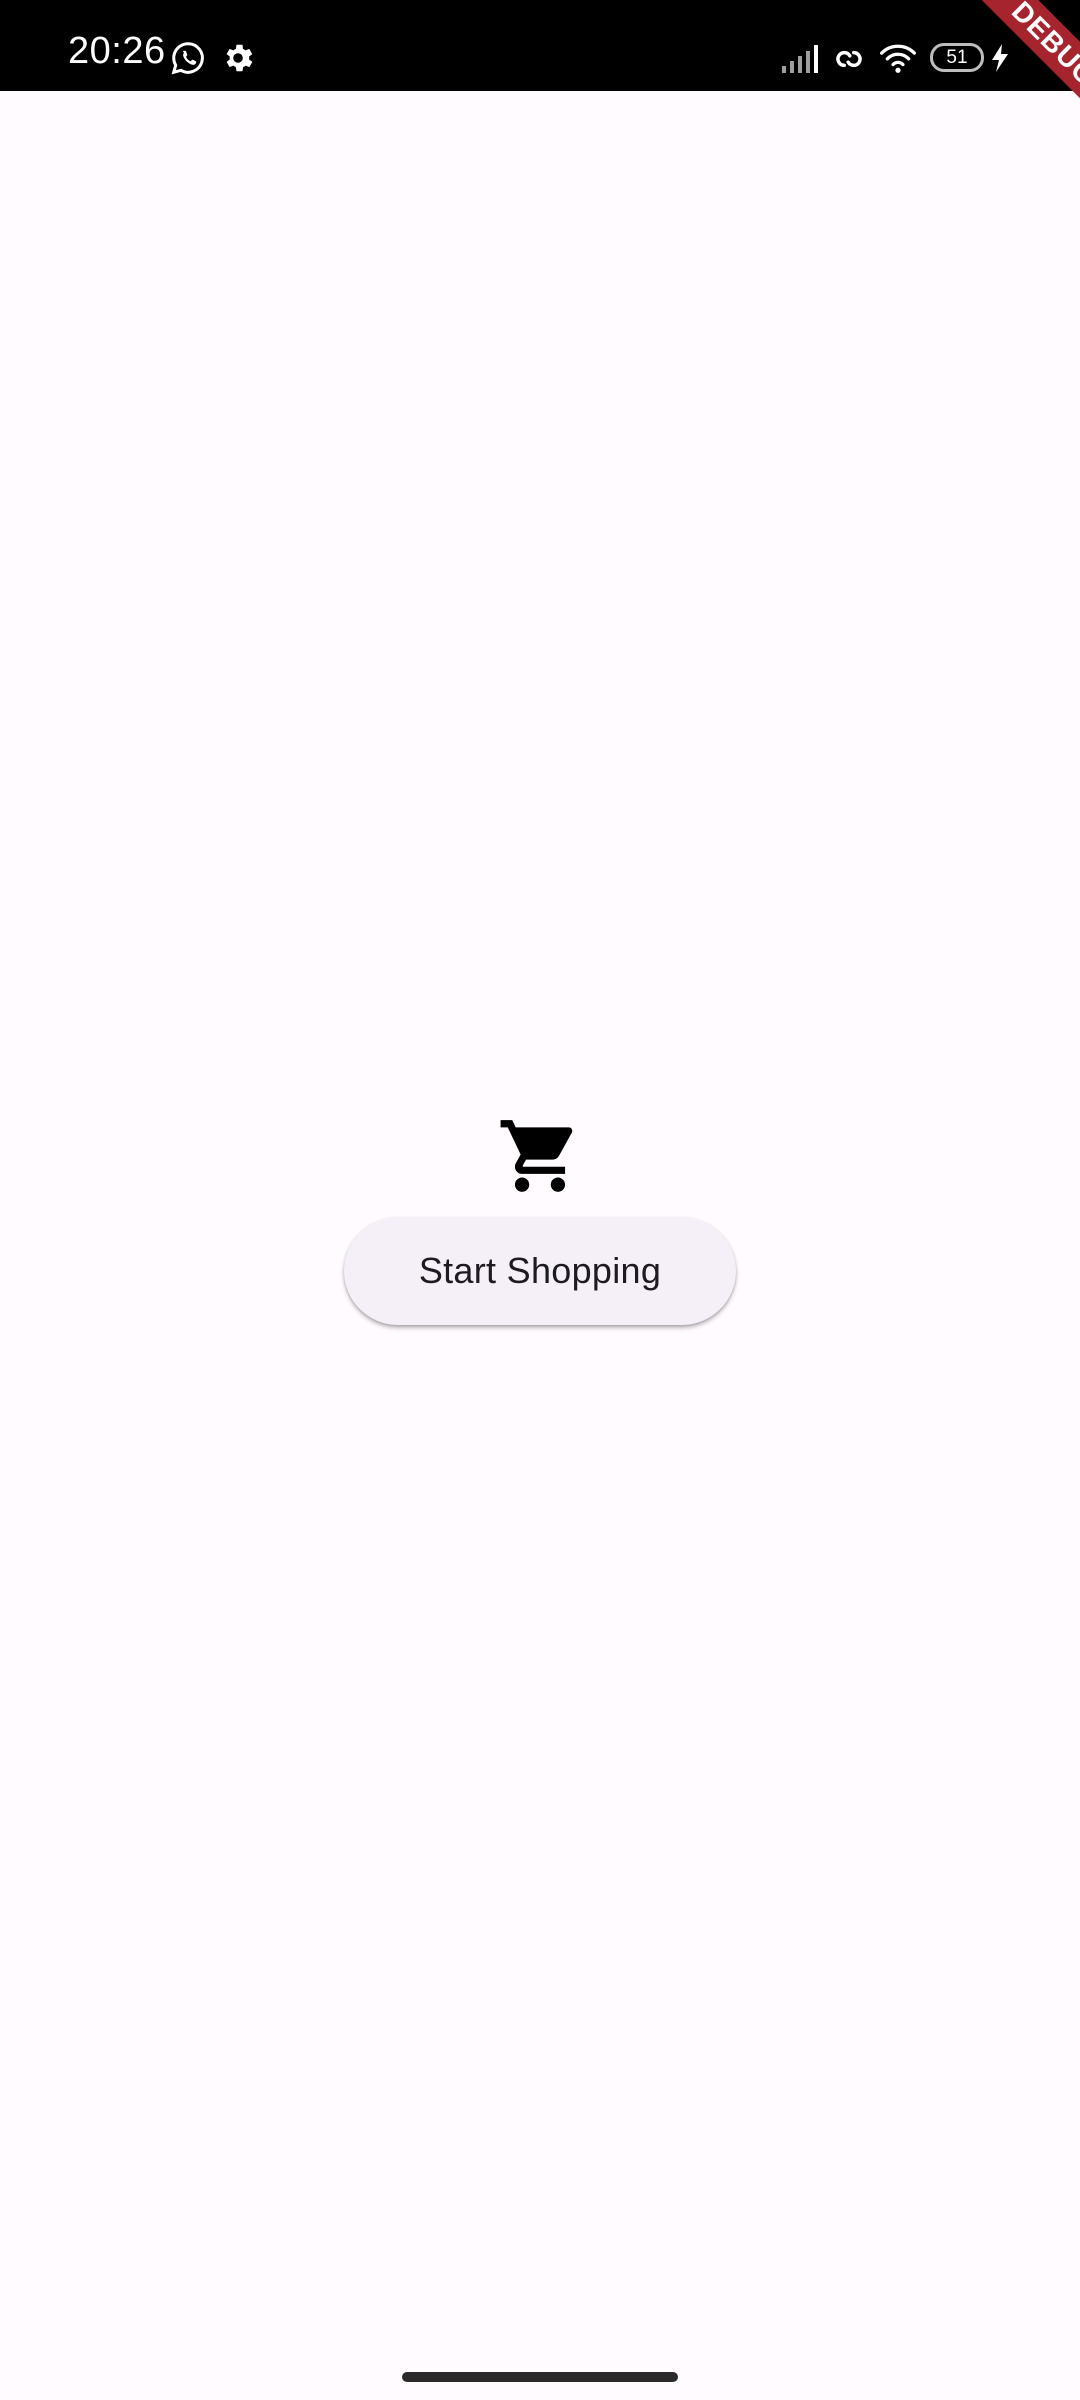 This screenshot has width=1080, height=2400. What do you see at coordinates (536, 1156) in the screenshot?
I see `shopping-cart-icon` at bounding box center [536, 1156].